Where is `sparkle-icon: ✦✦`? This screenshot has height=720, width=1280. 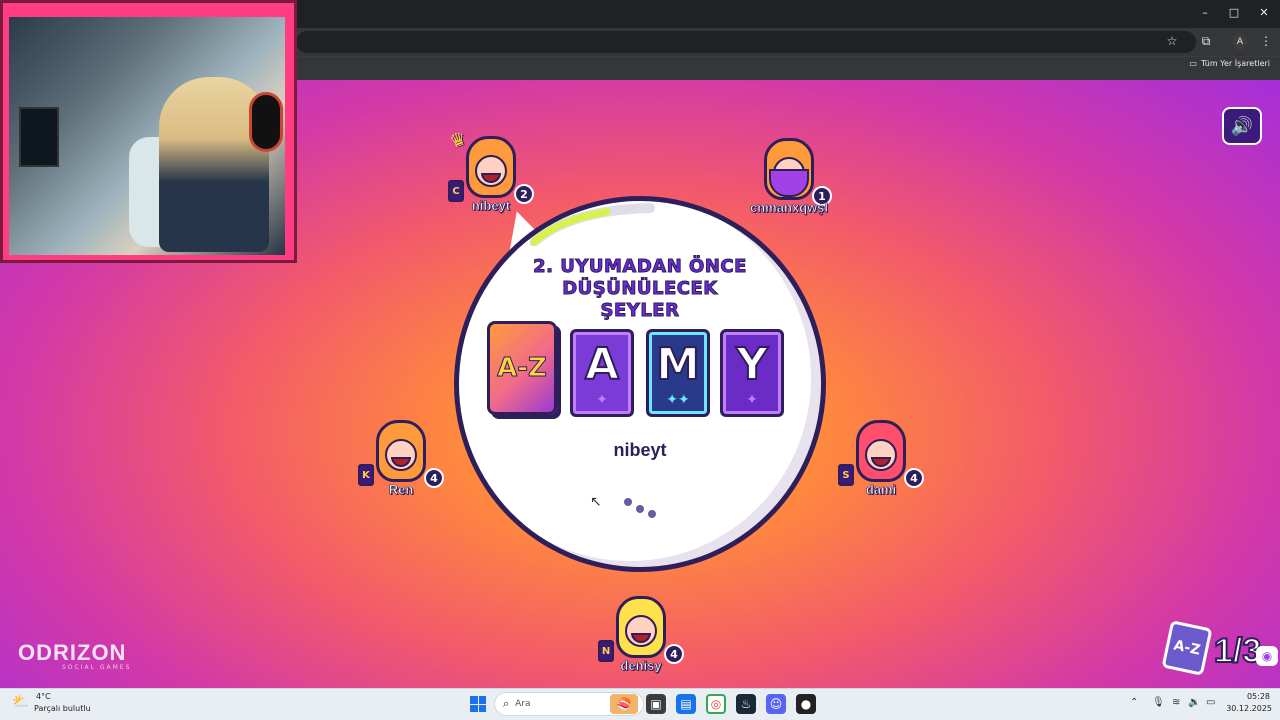 sparkle-icon: ✦✦ is located at coordinates (678, 399).